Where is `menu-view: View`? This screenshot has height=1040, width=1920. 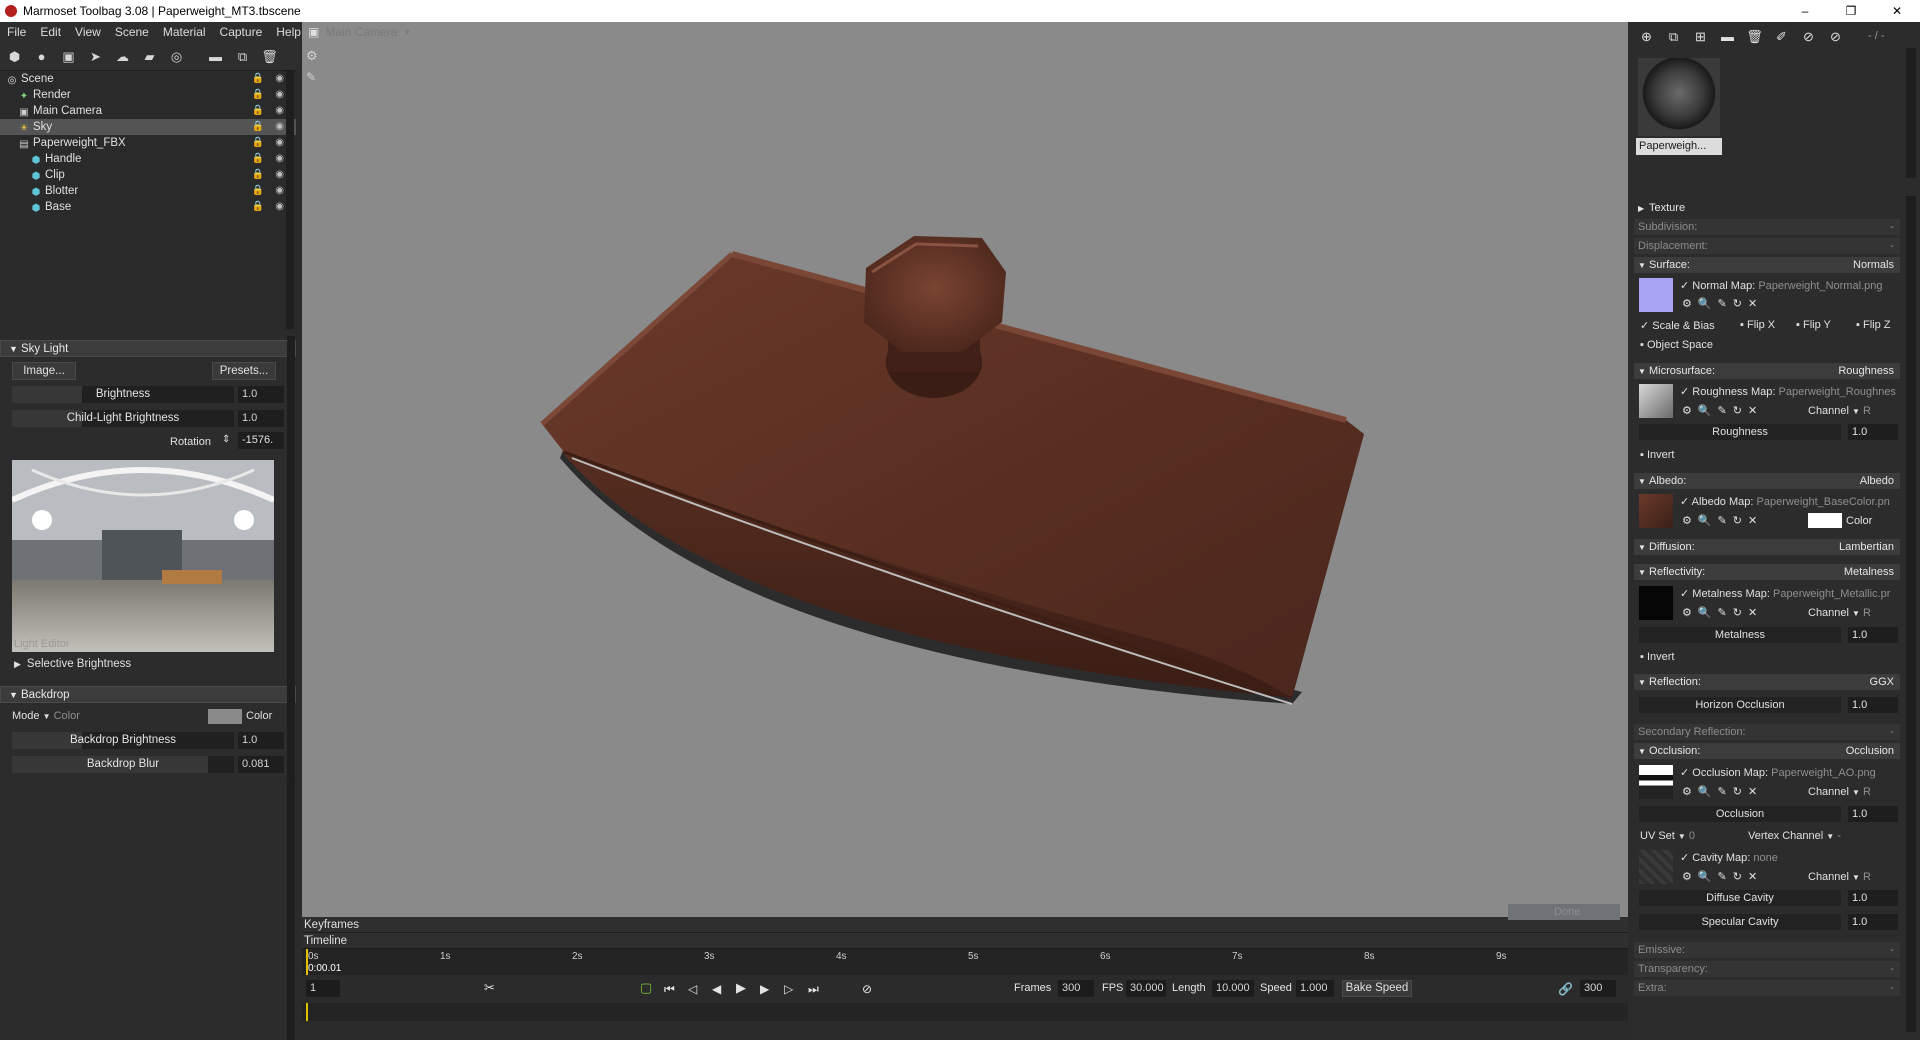 menu-view: View is located at coordinates (88, 32).